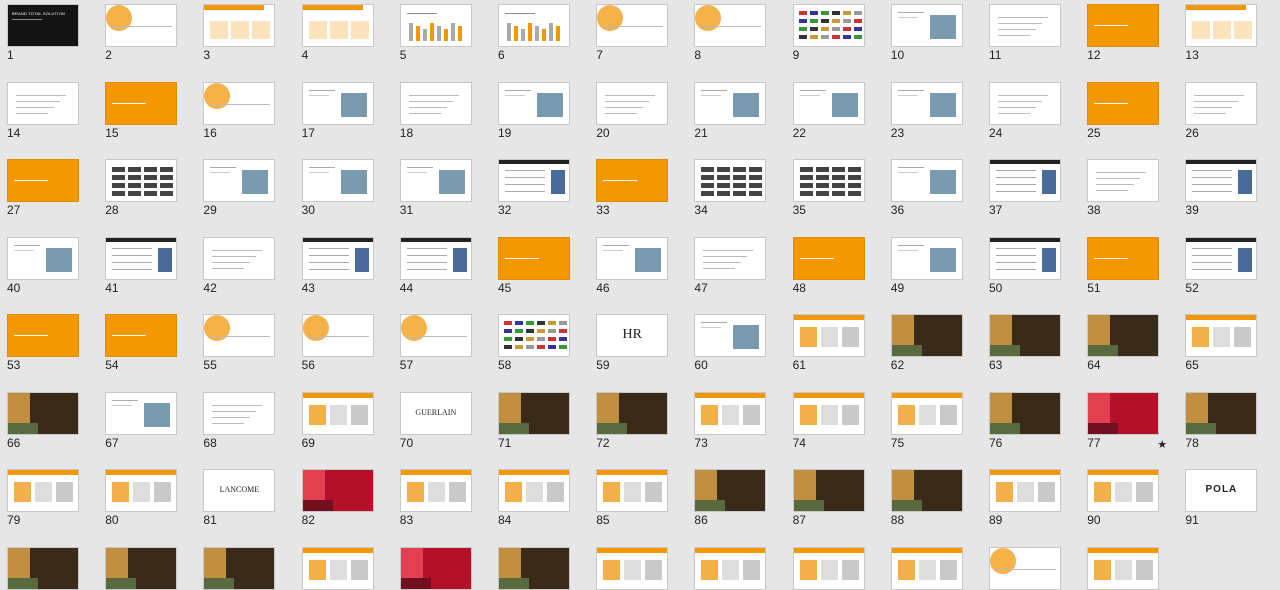 The image size is (1280, 590). I want to click on slide-cell: 56, so click(337, 343).